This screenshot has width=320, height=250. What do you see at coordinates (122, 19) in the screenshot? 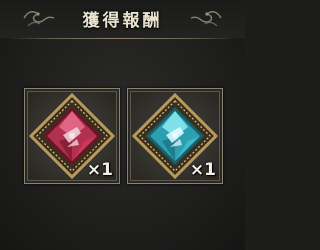
I see `title-bar: 獲得報酬` at bounding box center [122, 19].